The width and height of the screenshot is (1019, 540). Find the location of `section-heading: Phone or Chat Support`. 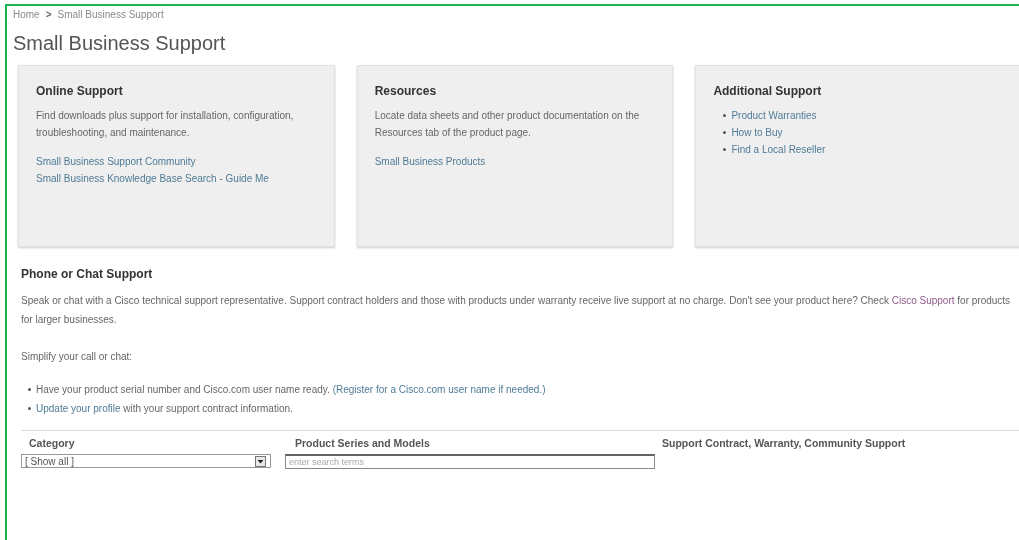

section-heading: Phone or Chat Support is located at coordinates (87, 274).